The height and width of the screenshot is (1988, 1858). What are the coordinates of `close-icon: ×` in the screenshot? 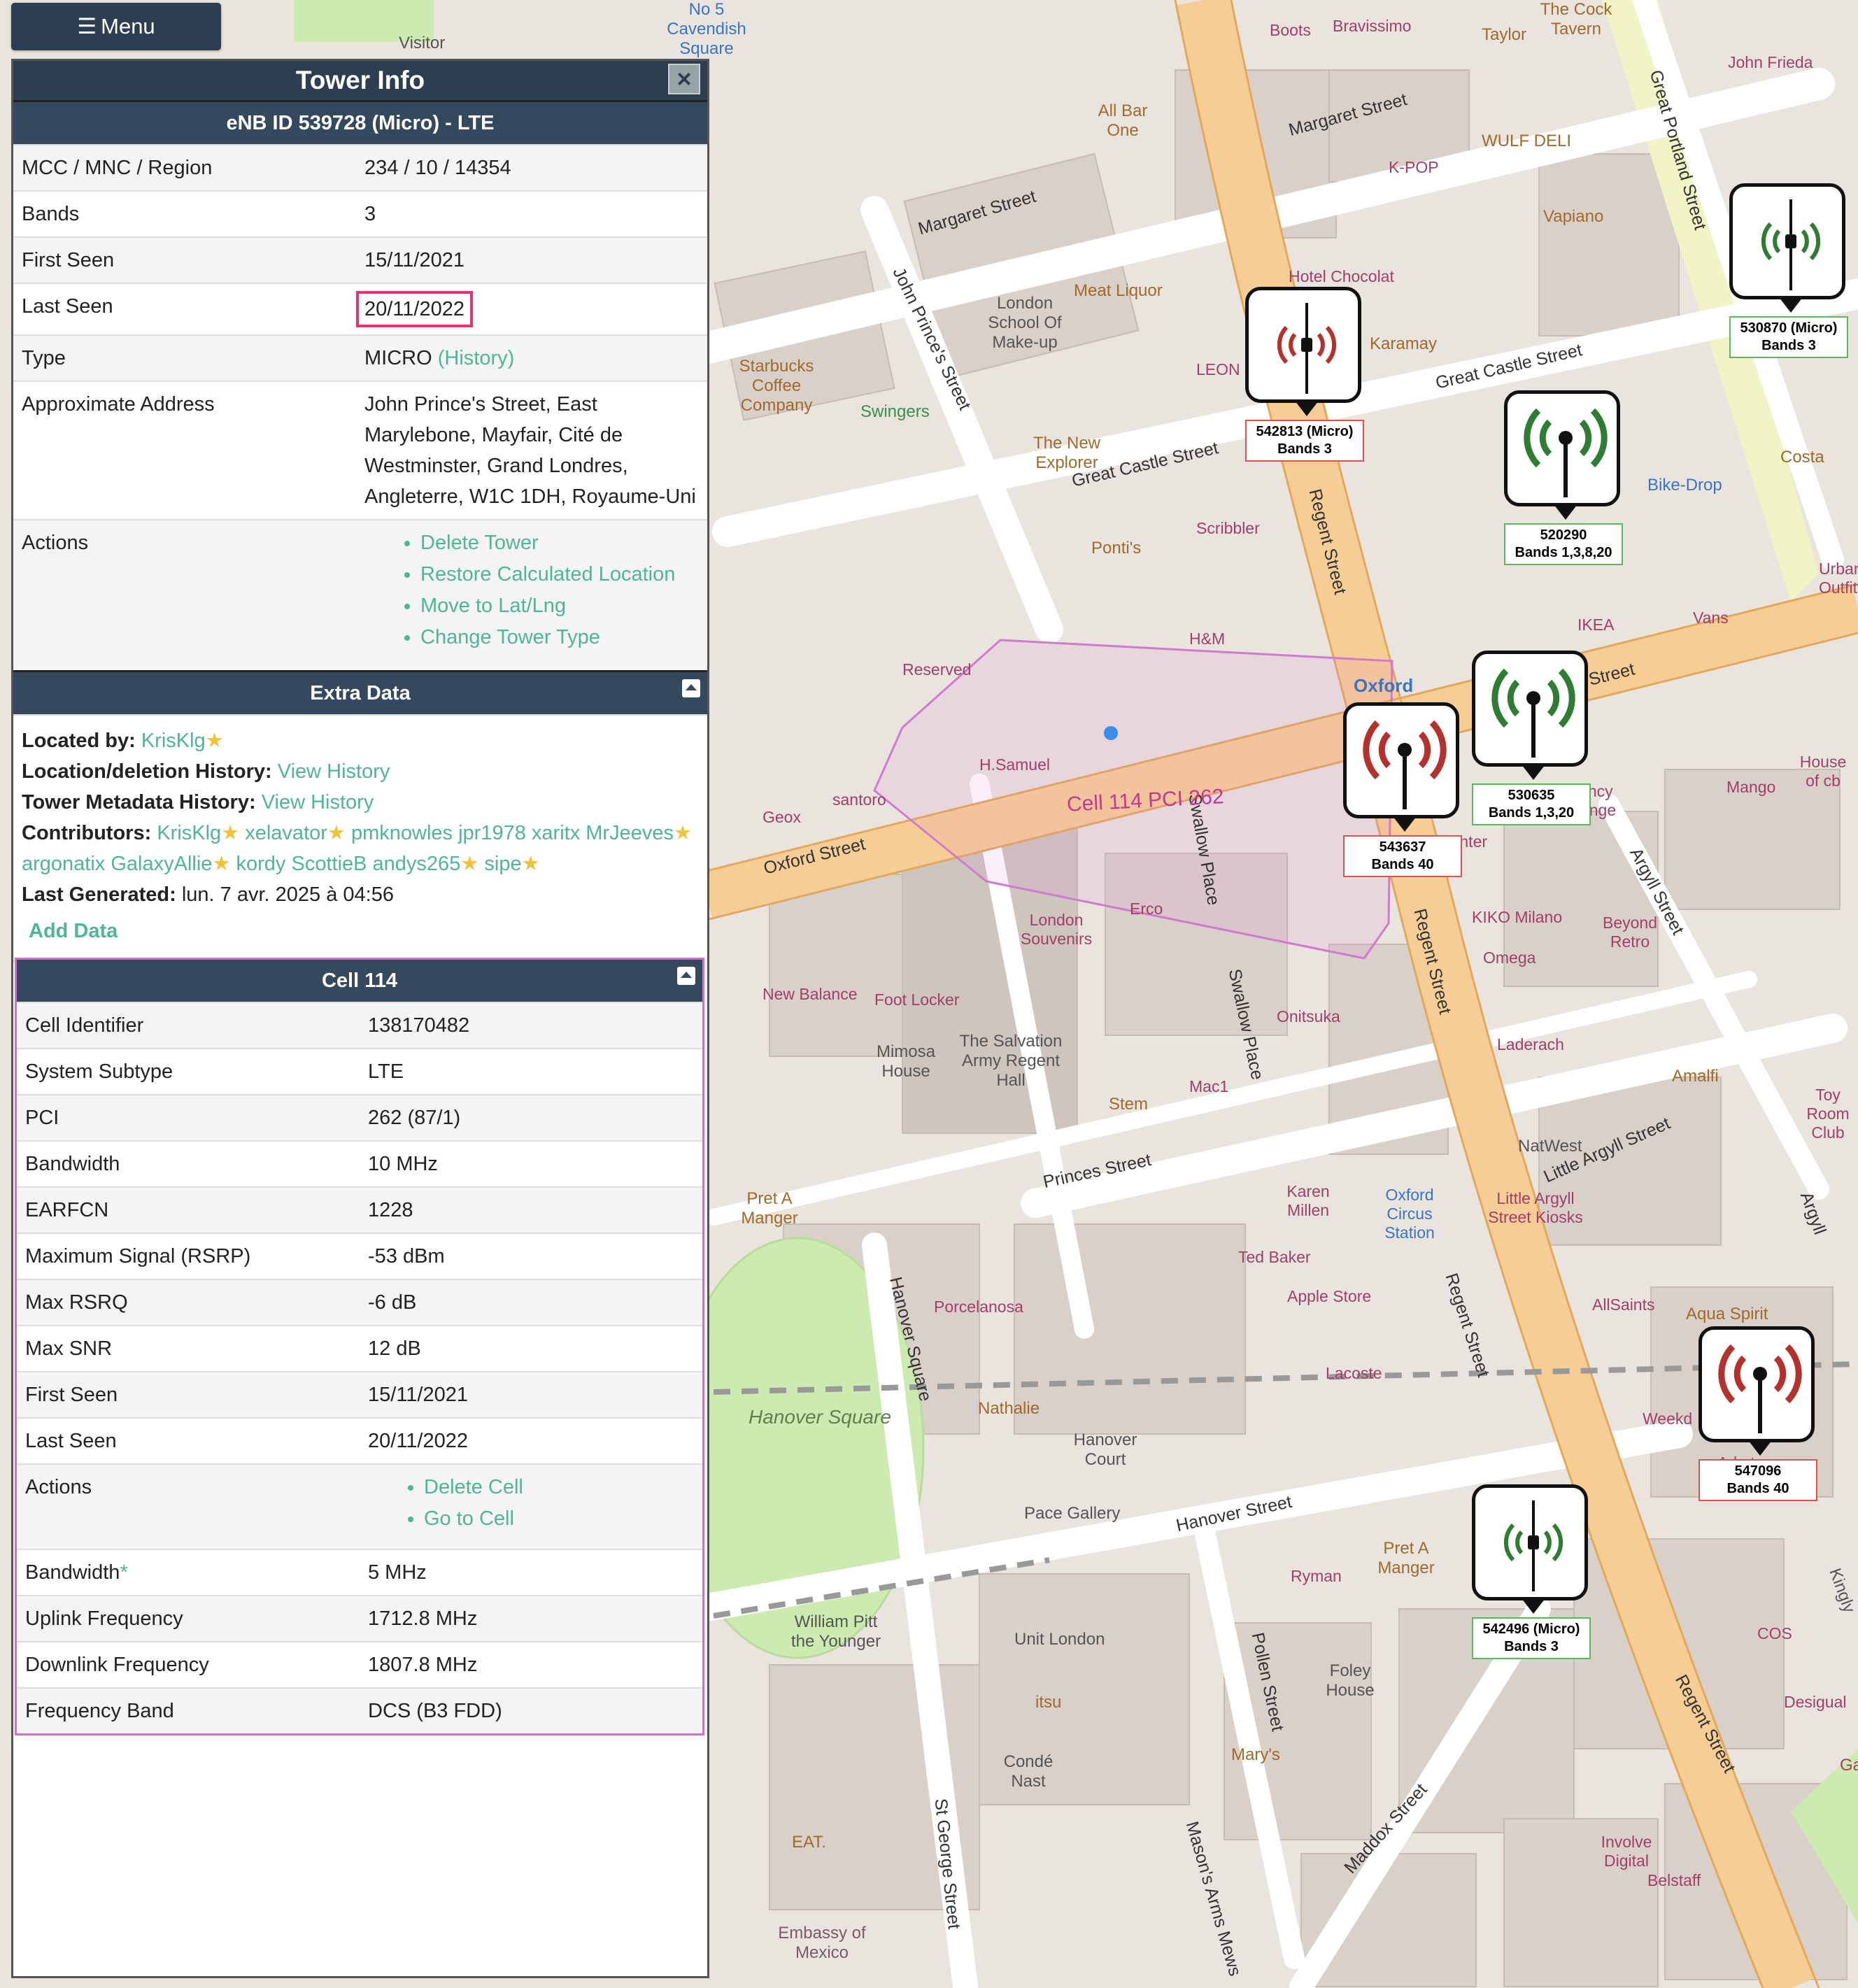 It's located at (684, 79).